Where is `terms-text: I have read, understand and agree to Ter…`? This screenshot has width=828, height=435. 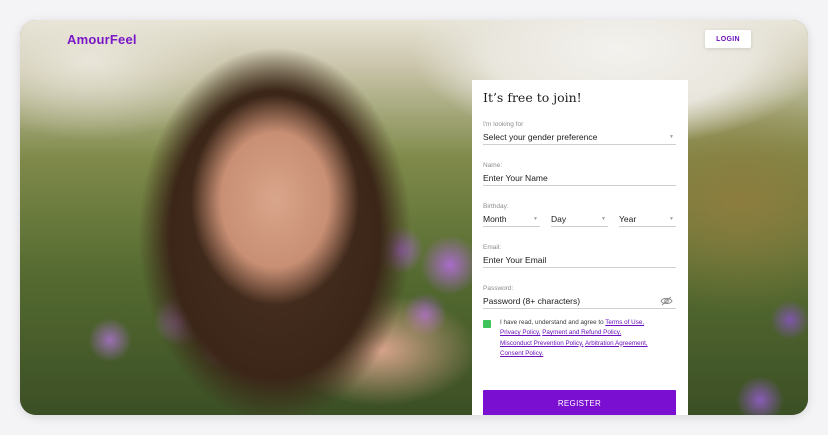 terms-text: I have read, understand and agree to Ter… is located at coordinates (590, 338).